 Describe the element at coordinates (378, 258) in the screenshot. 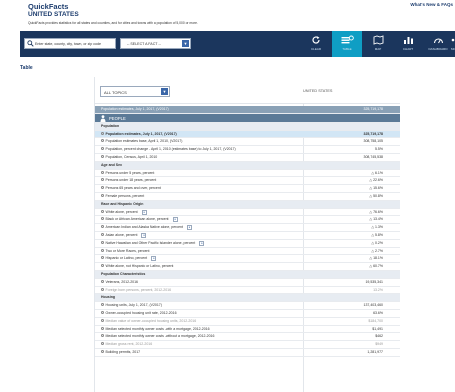

I see `row-value: 18.1%` at that location.